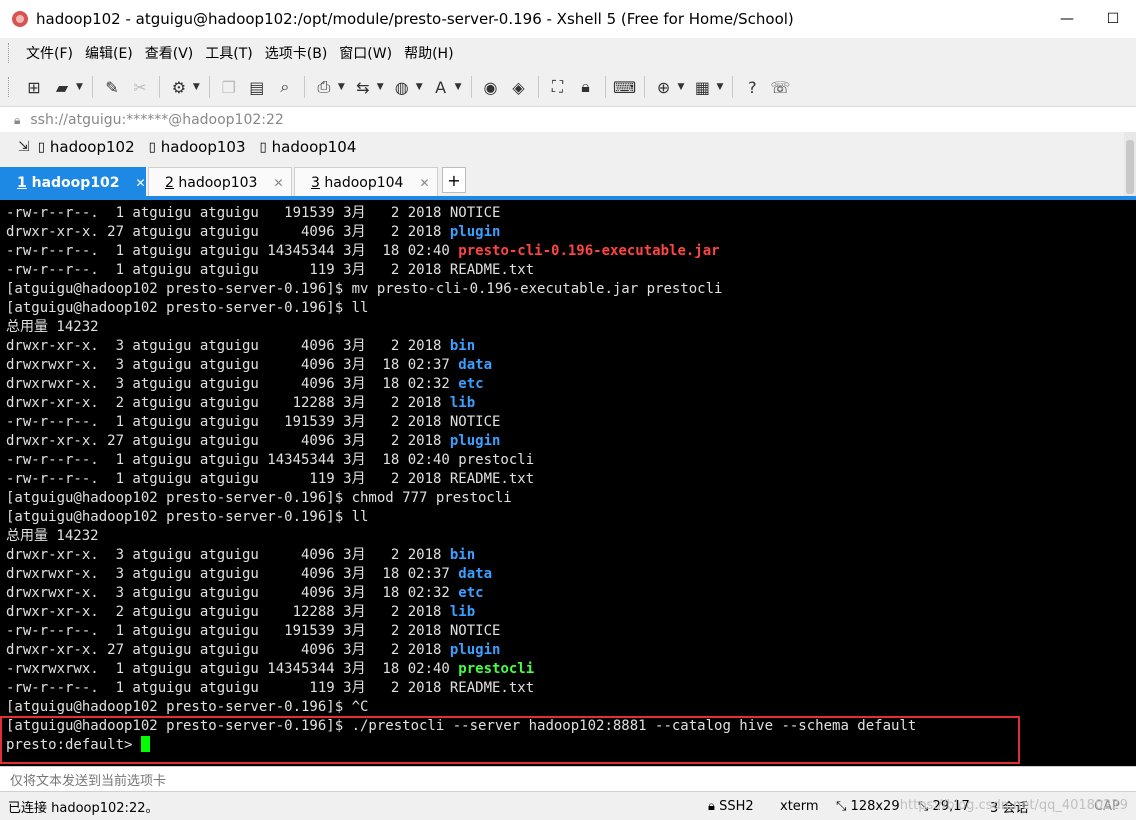  I want to click on menu-tools: 工具(T), so click(228, 53).